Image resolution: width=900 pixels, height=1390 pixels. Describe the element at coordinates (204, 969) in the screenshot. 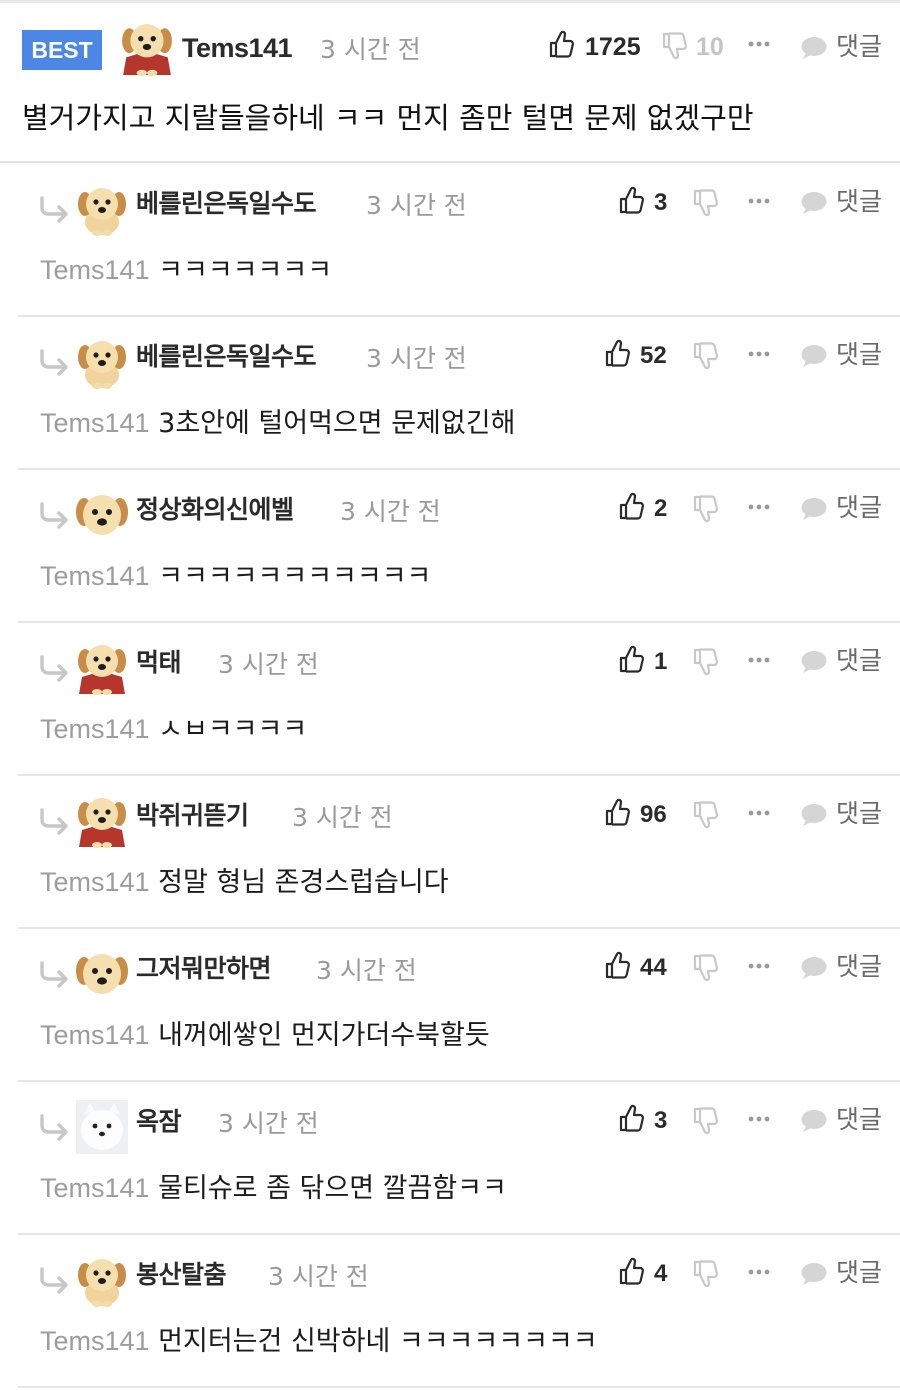

I see `username: 그저뭐만하면` at that location.